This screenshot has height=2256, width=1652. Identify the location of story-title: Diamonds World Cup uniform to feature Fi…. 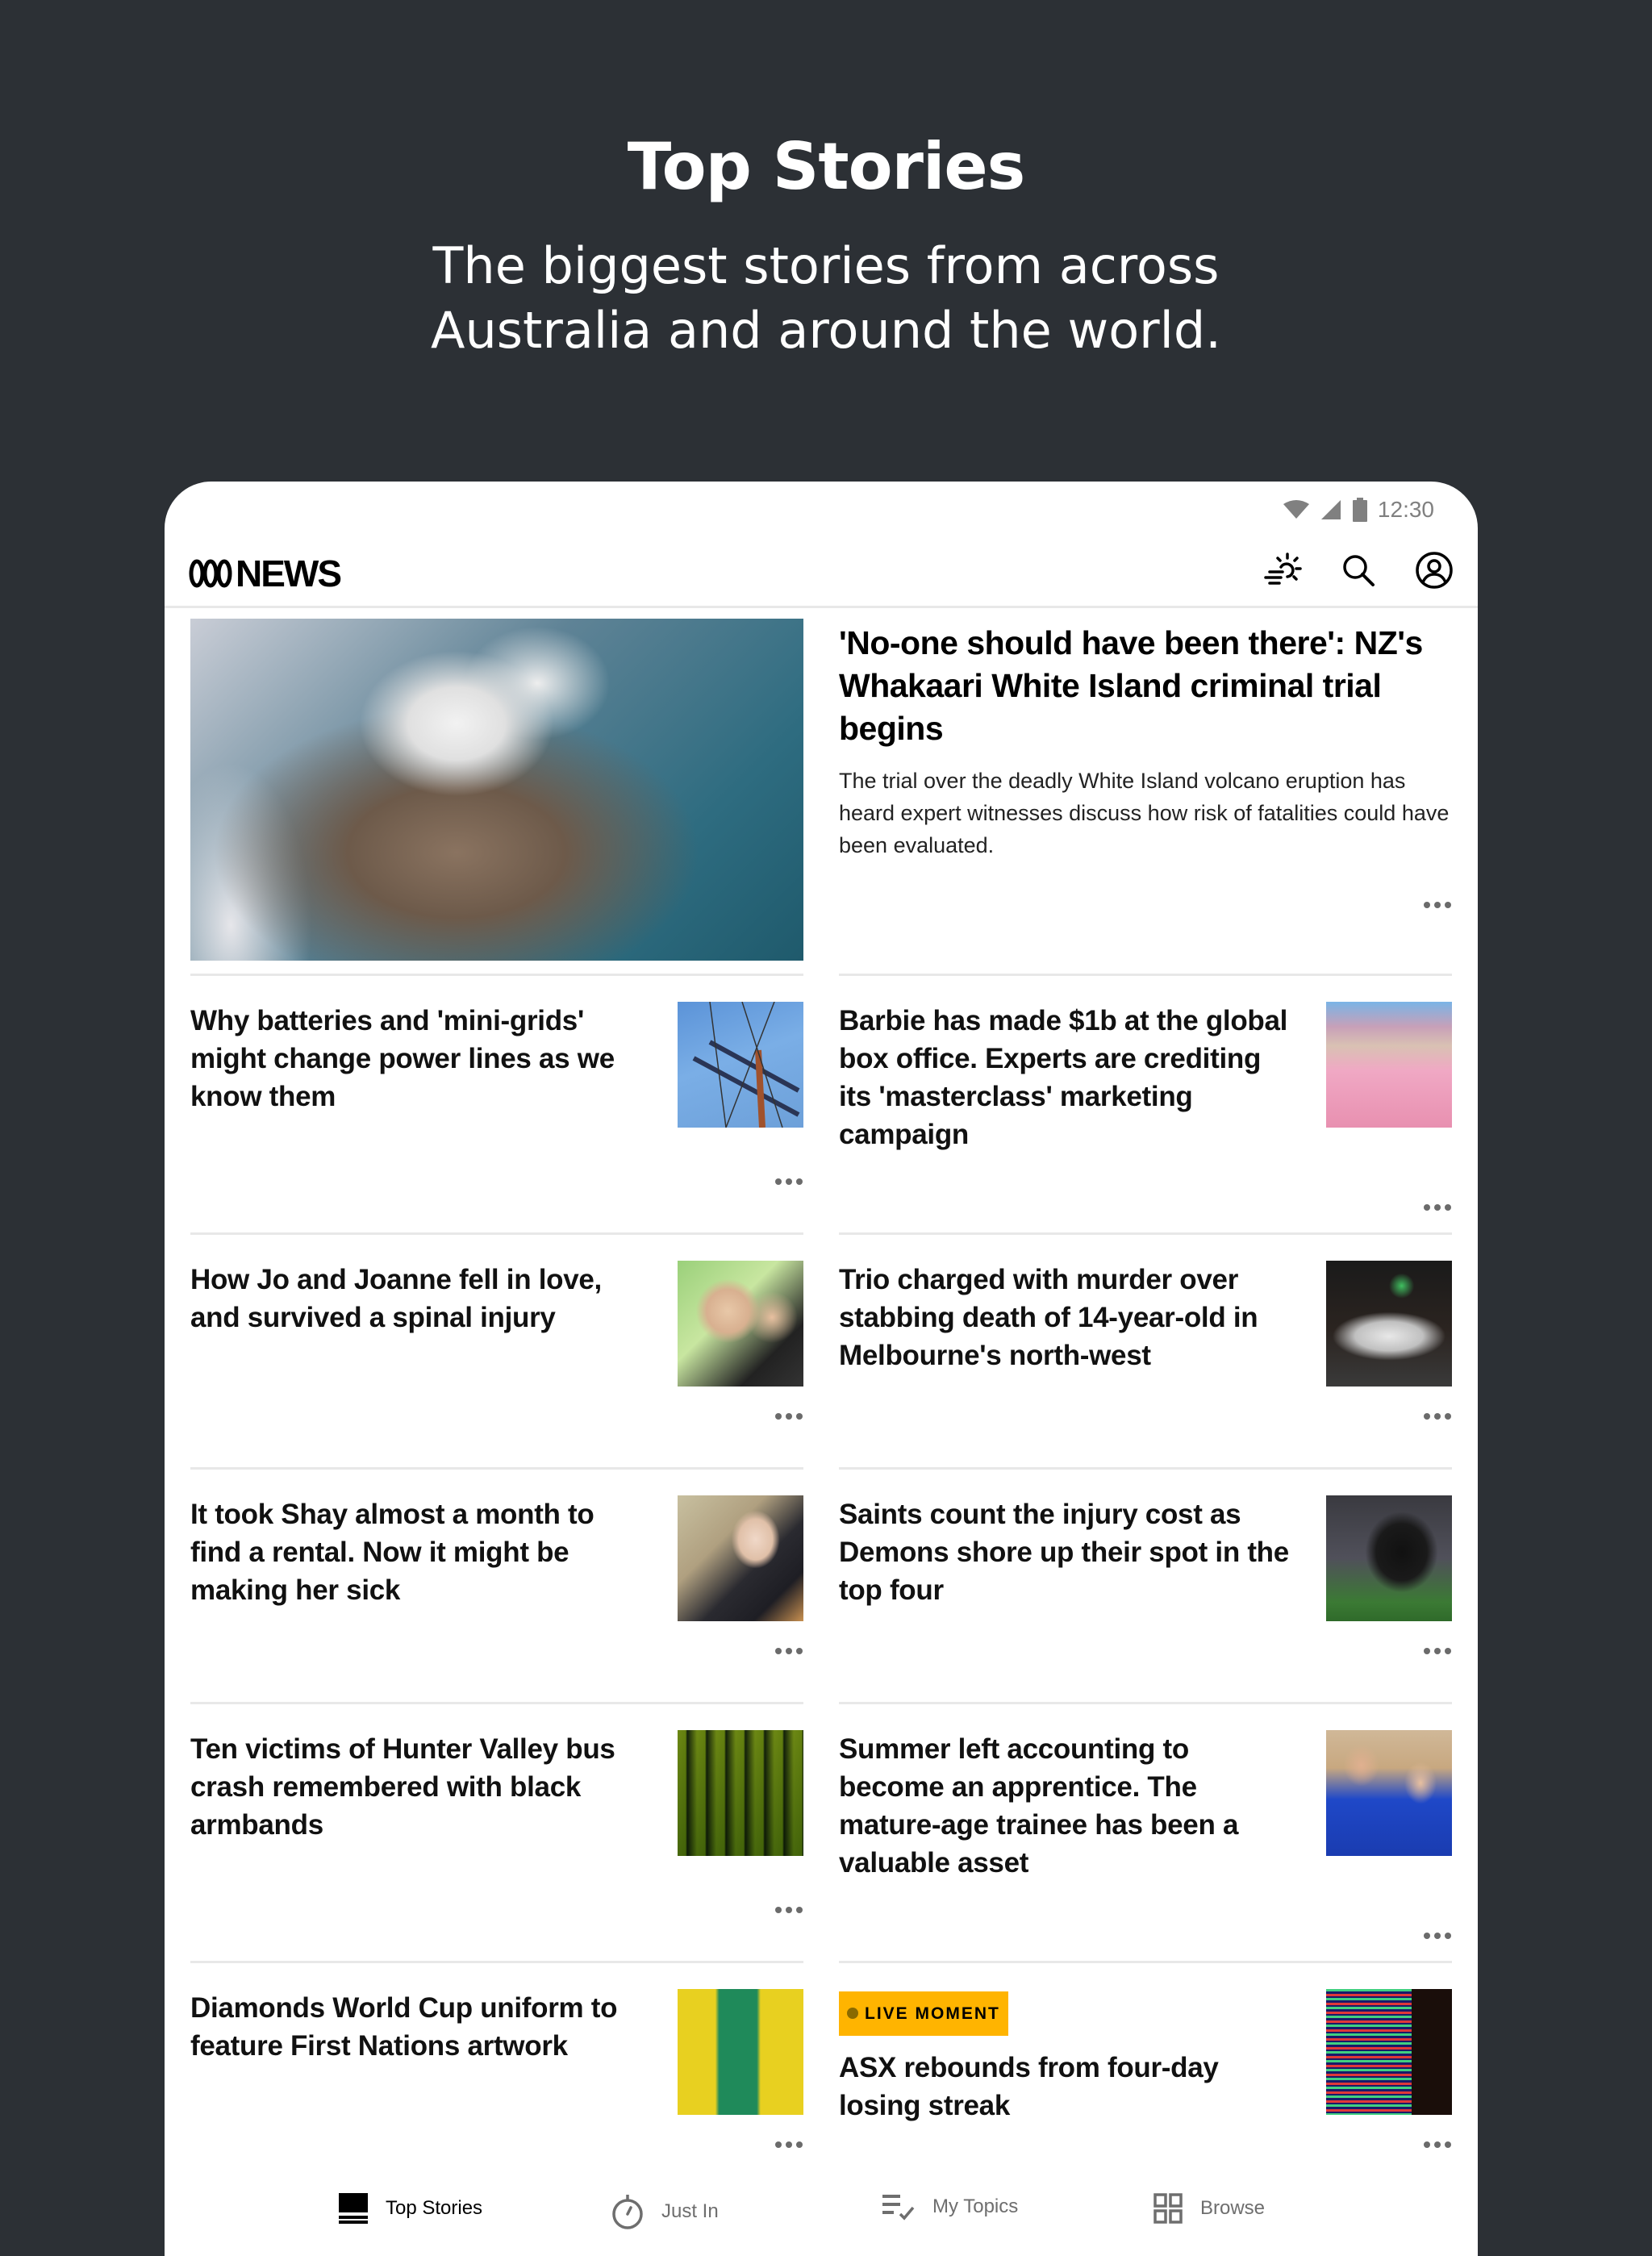
(416, 2027).